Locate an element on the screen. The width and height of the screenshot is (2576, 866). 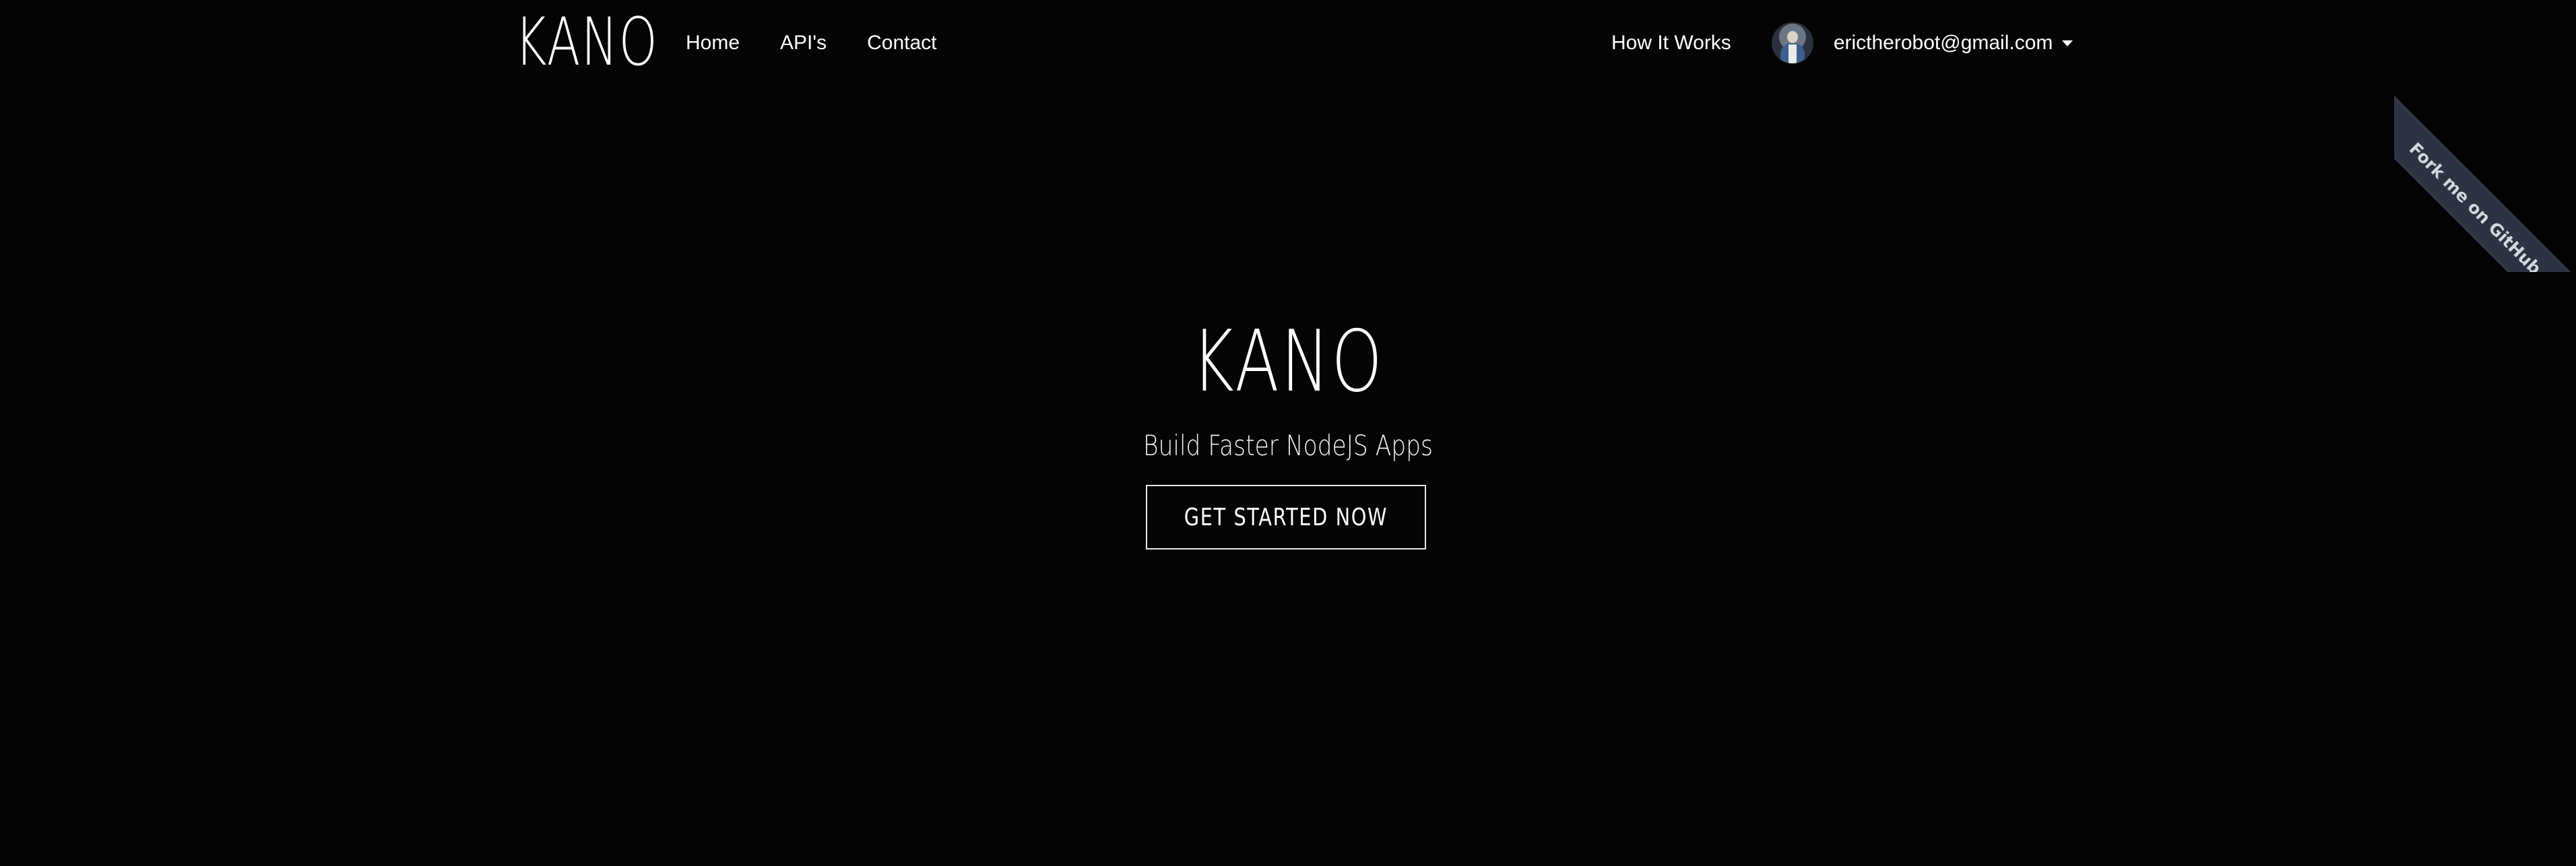
fork-me-github-ribbon: Fork me on GitHub is located at coordinates (2485, 181).